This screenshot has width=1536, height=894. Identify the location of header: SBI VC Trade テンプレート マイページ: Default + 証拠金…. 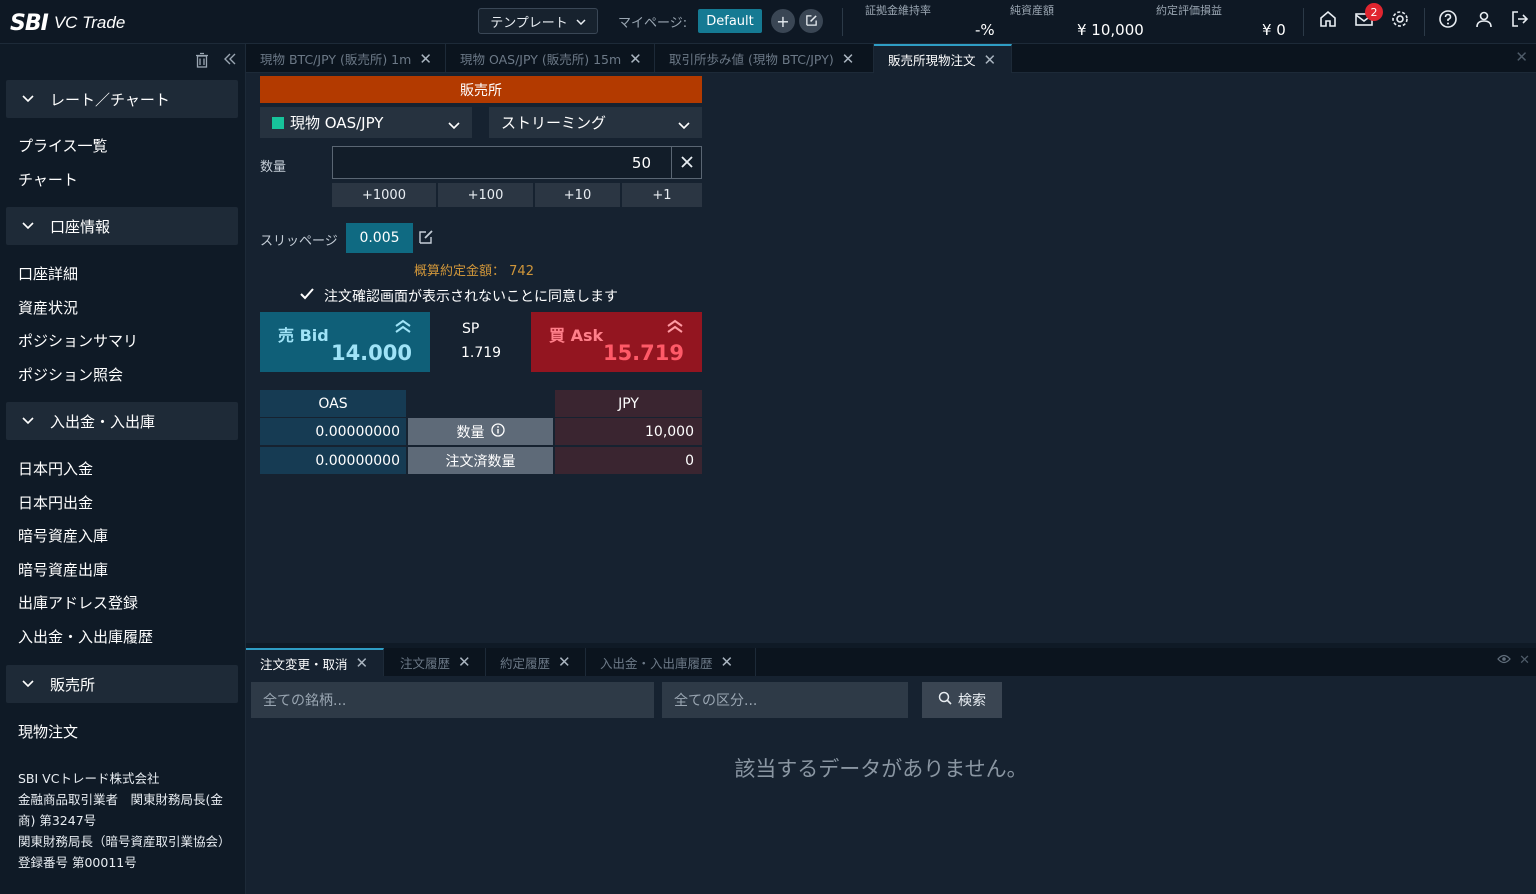
(768, 22).